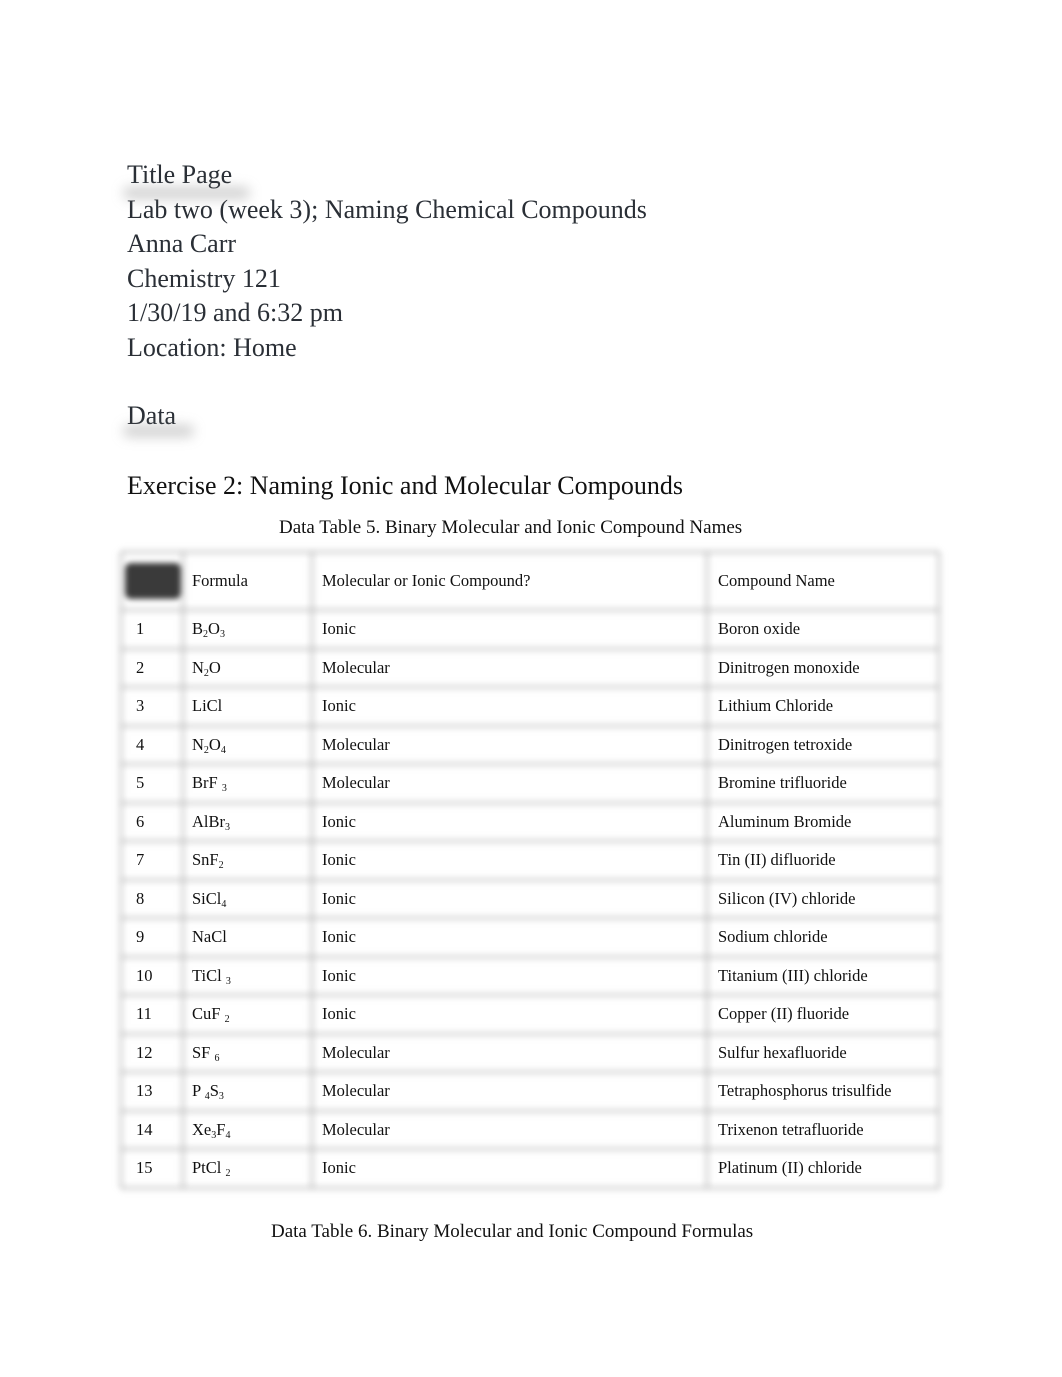 Image resolution: width=1062 pixels, height=1377 pixels. I want to click on table-row: 7 SnF2 Ionic Tin (II) difluoride, so click(530, 860).